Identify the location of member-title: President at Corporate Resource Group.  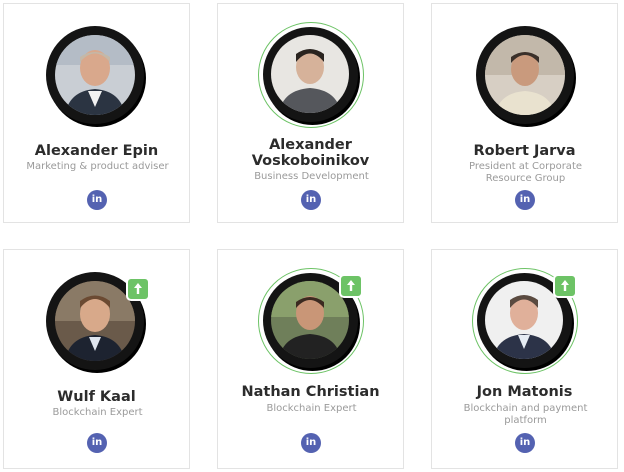
(525, 172).